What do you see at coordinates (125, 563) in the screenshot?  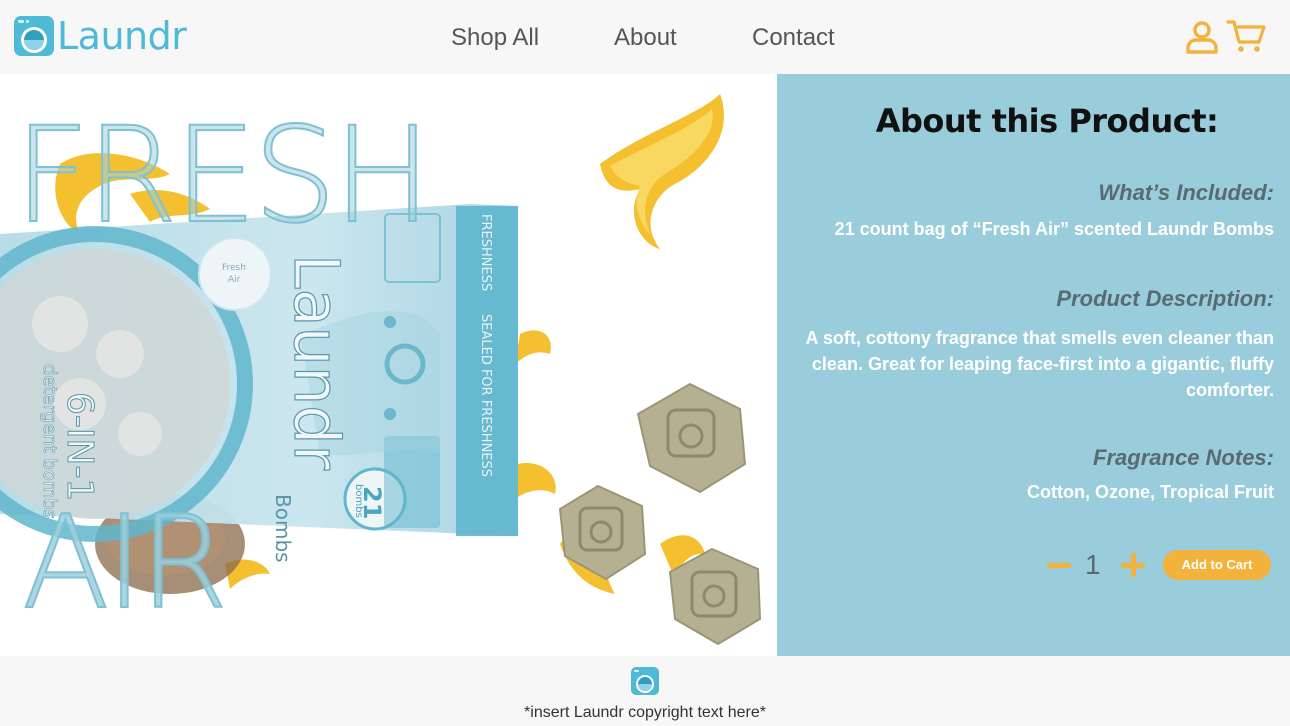 I see `hero-word-air: AIR` at bounding box center [125, 563].